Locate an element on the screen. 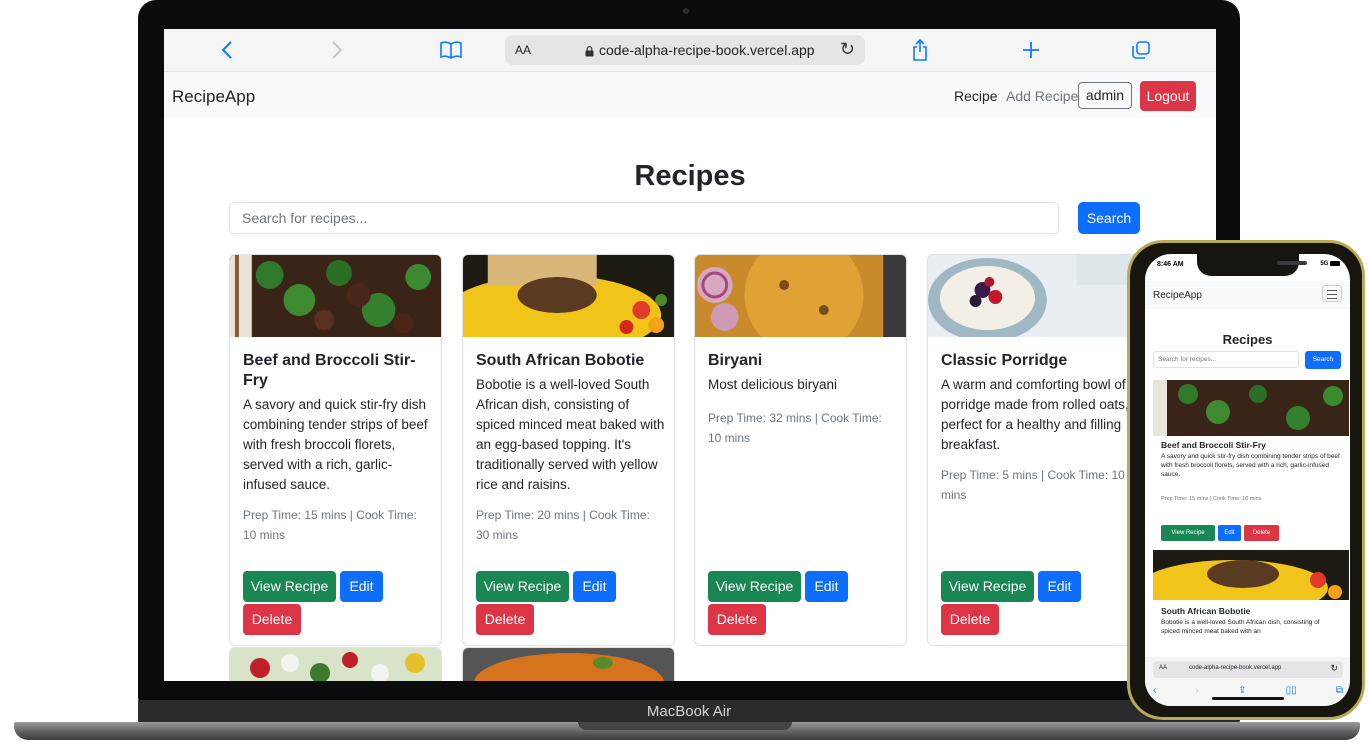 The height and width of the screenshot is (749, 1368). recipe-image-bobotie is located at coordinates (568, 296).